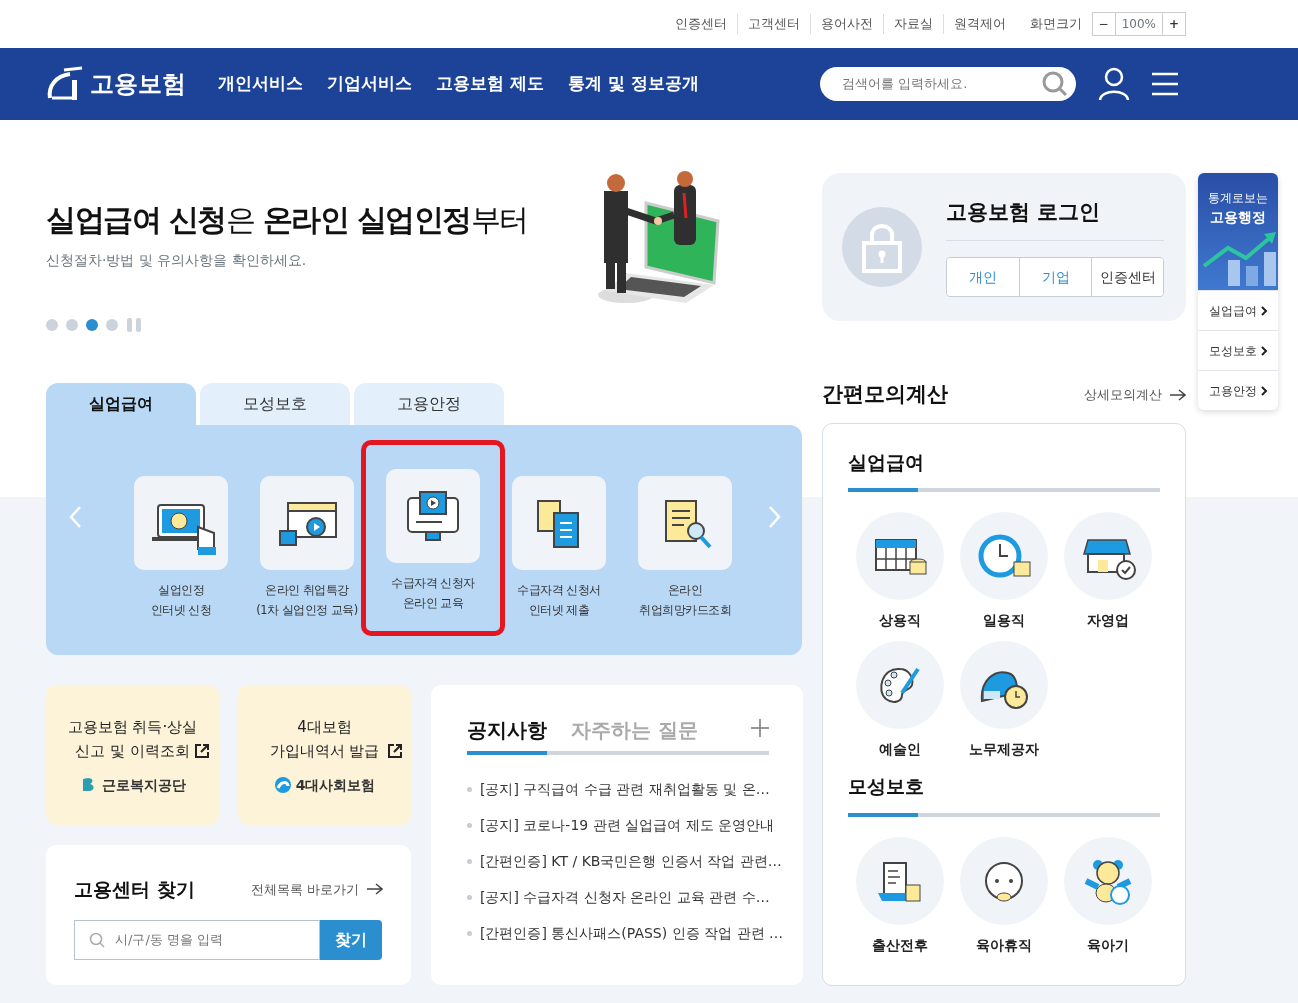  Describe the element at coordinates (304, 889) in the screenshot. I see `link-text: 전체목록 바로가기` at that location.